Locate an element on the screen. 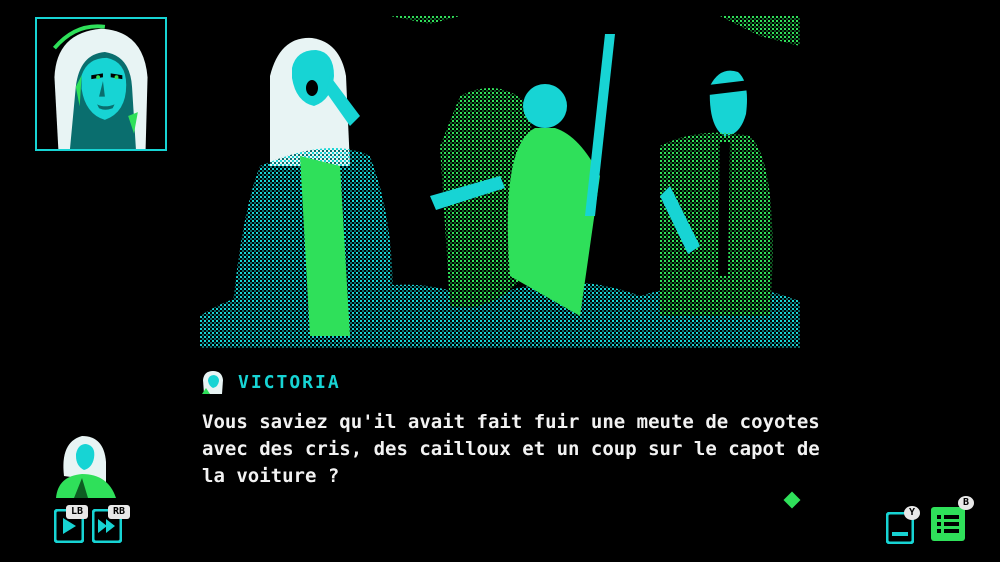 Image resolution: width=1000 pixels, height=562 pixels. diamond-icon is located at coordinates (792, 500).